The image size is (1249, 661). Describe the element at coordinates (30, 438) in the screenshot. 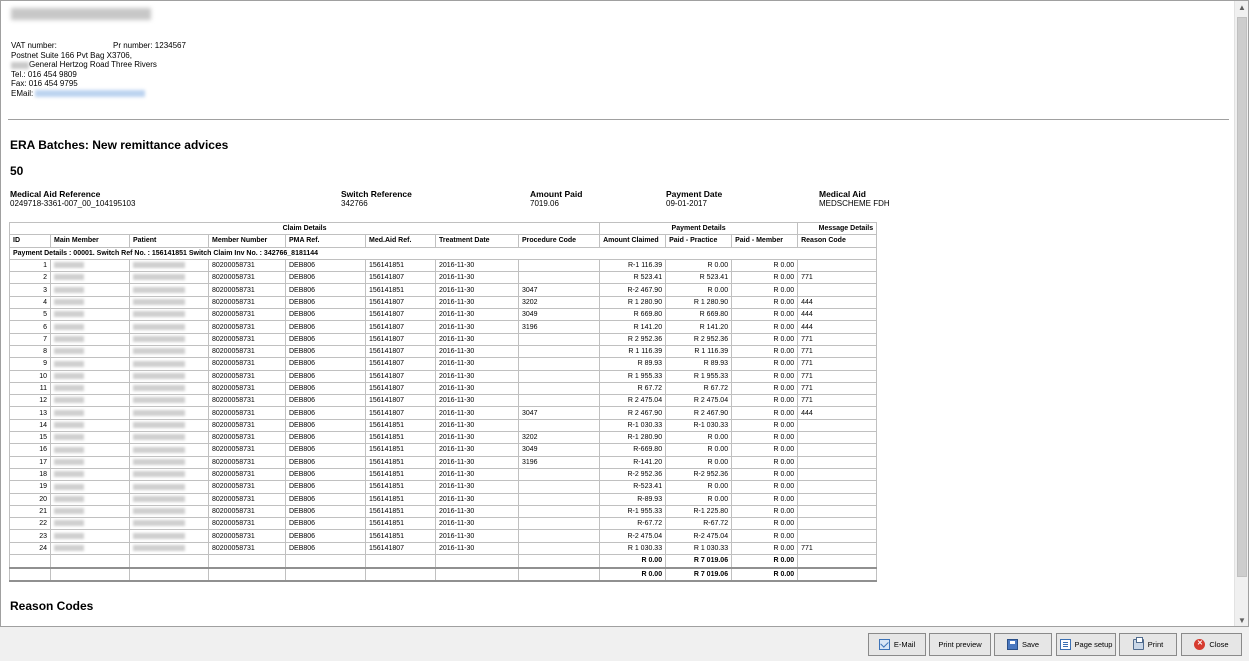

I see `cell-id: 15` at that location.